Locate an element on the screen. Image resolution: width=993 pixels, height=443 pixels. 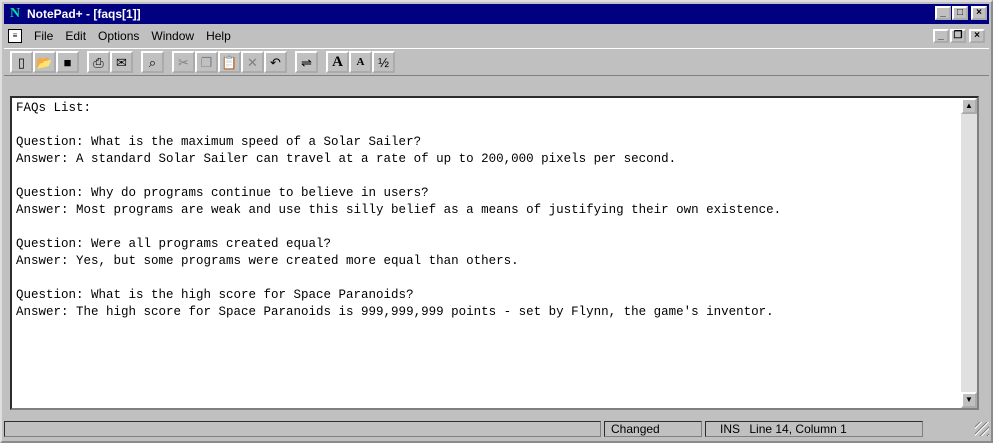
maximize-button: □ is located at coordinates (960, 13).